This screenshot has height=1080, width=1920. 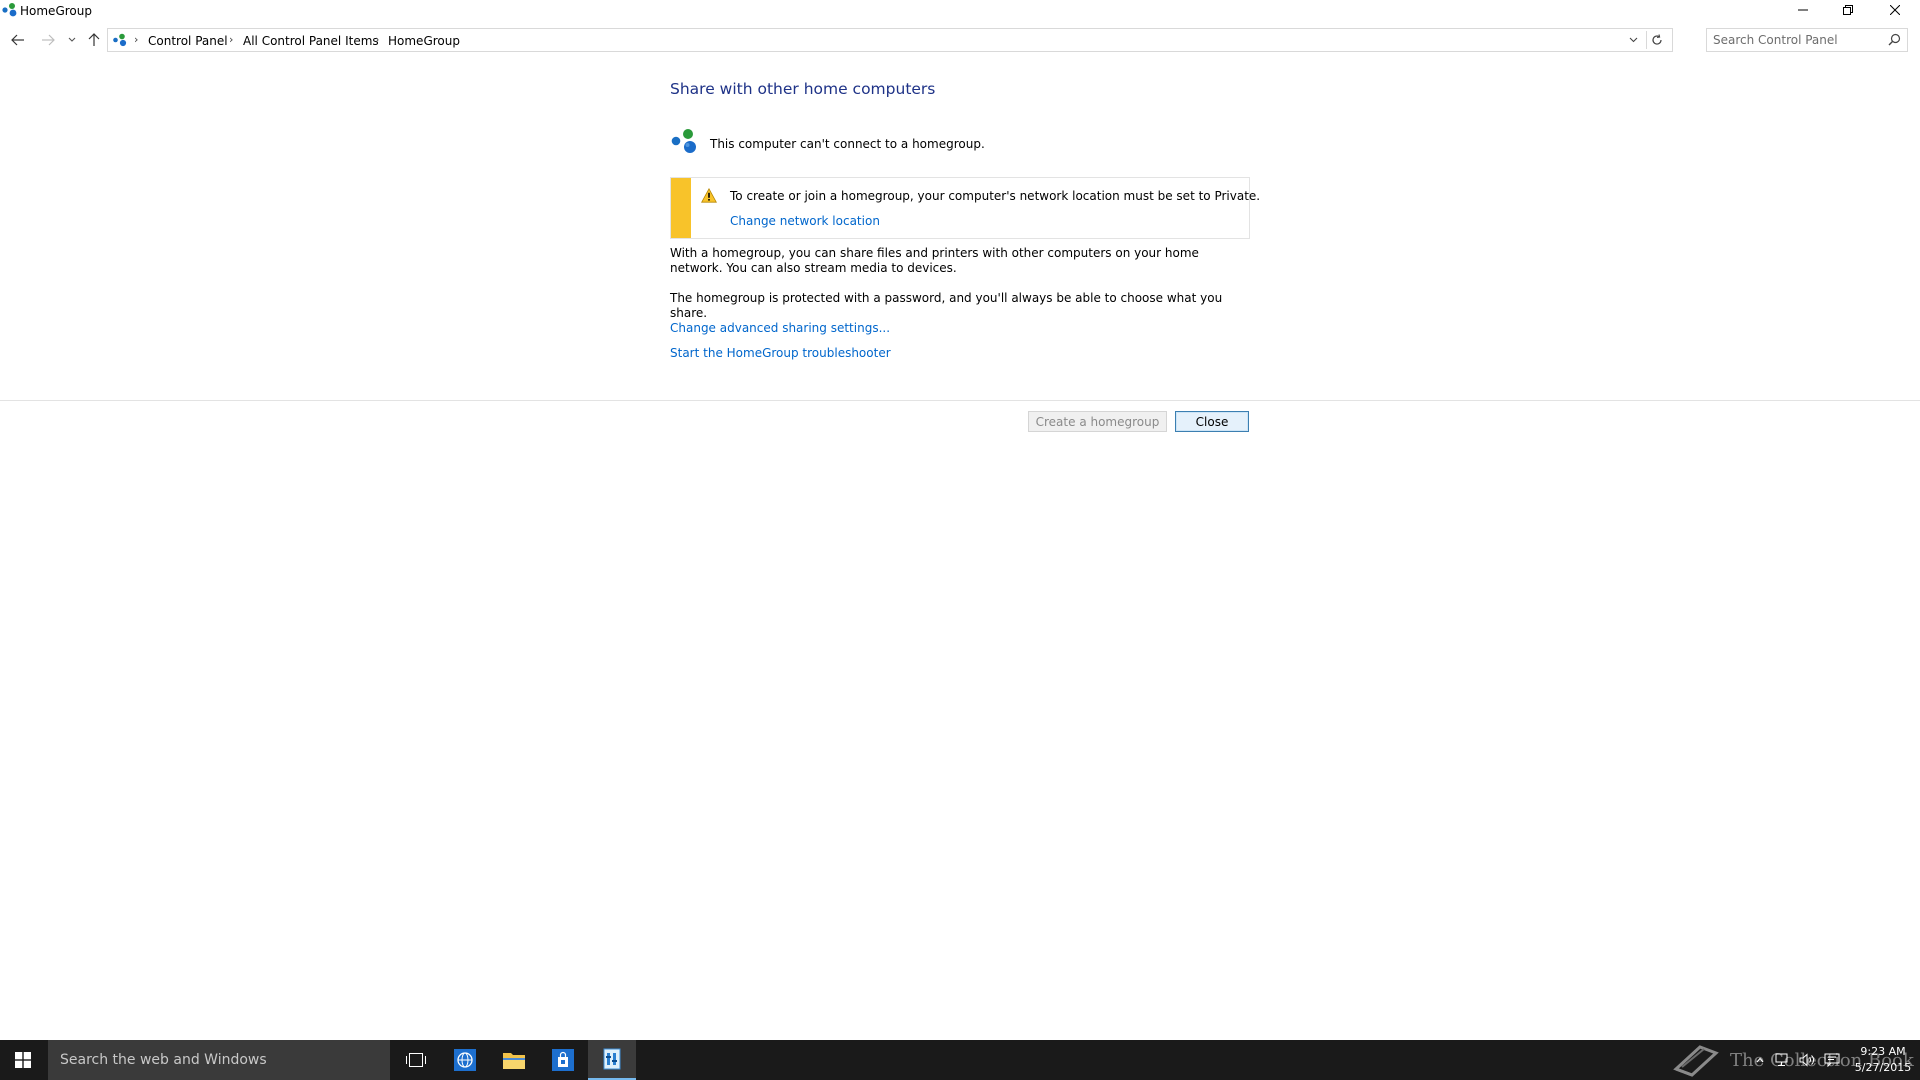 I want to click on warning-icon, so click(x=709, y=195).